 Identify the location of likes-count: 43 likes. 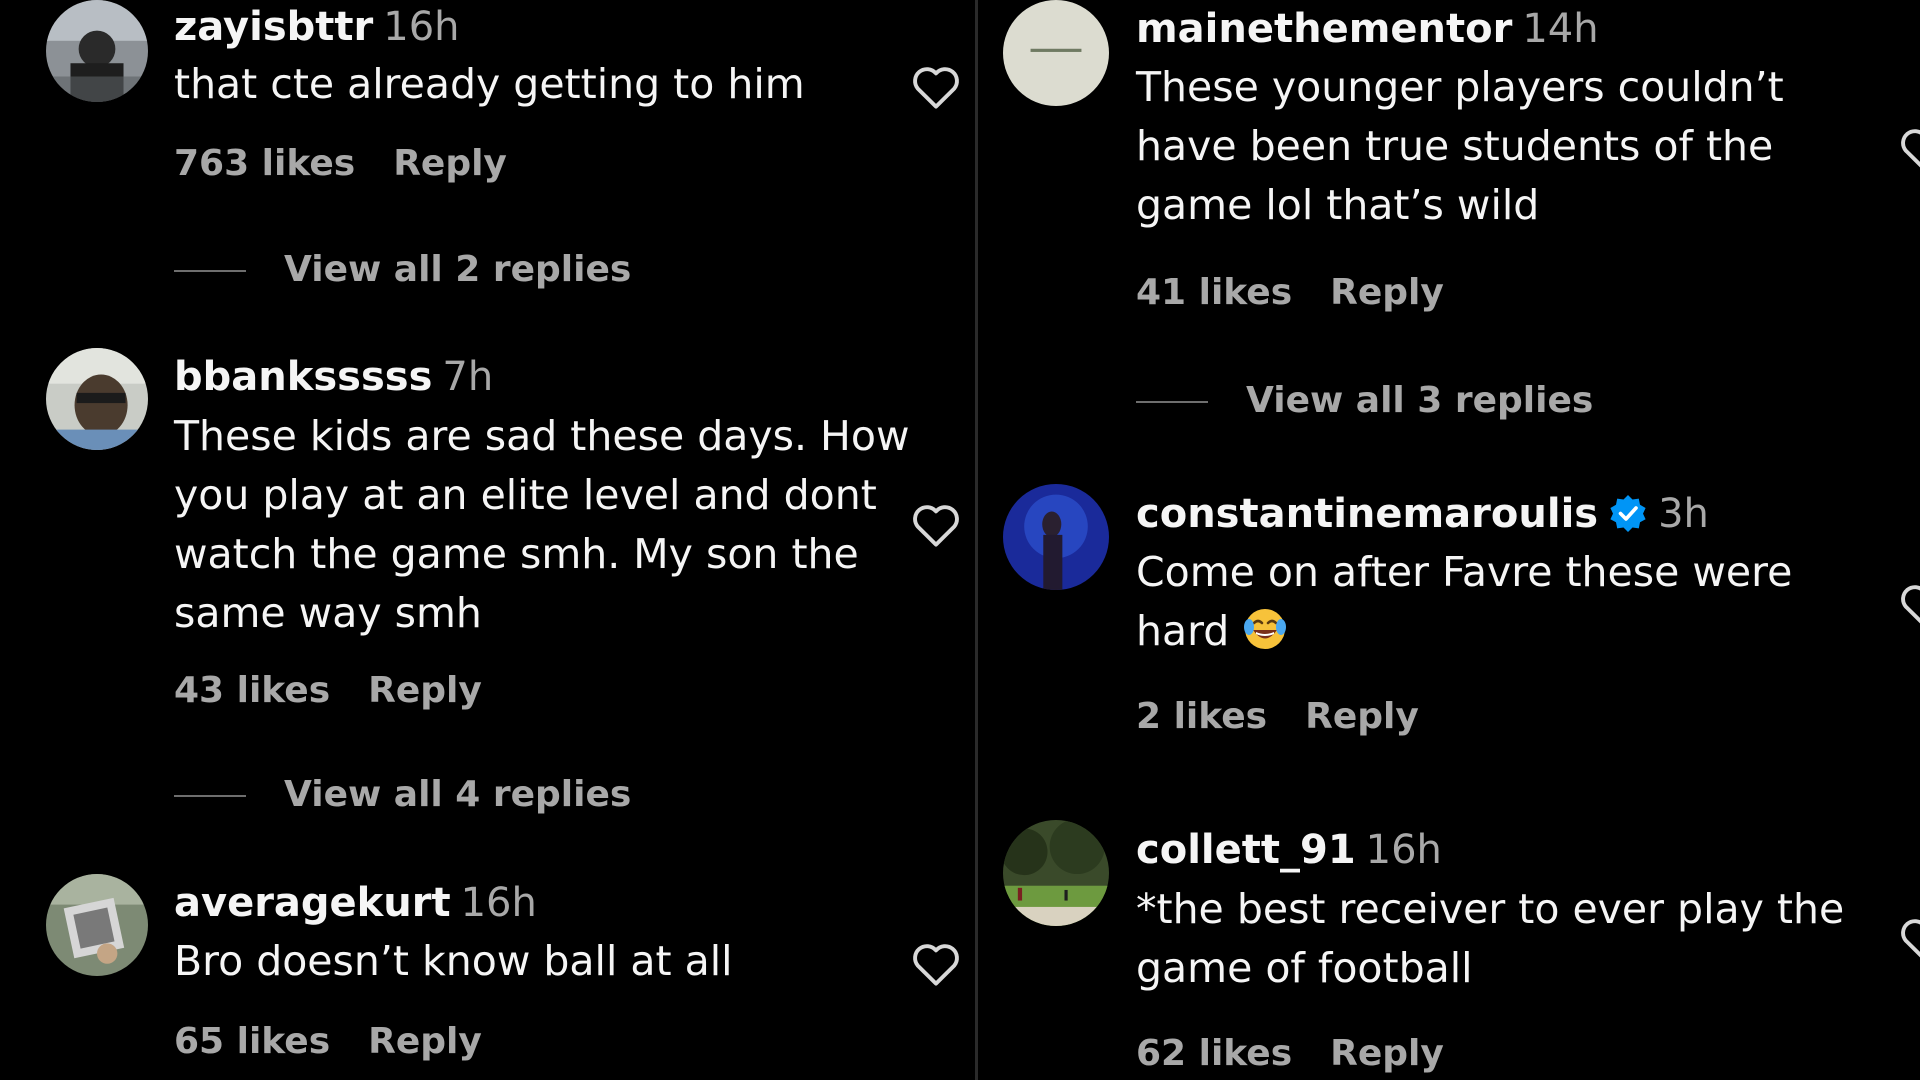
(252, 690).